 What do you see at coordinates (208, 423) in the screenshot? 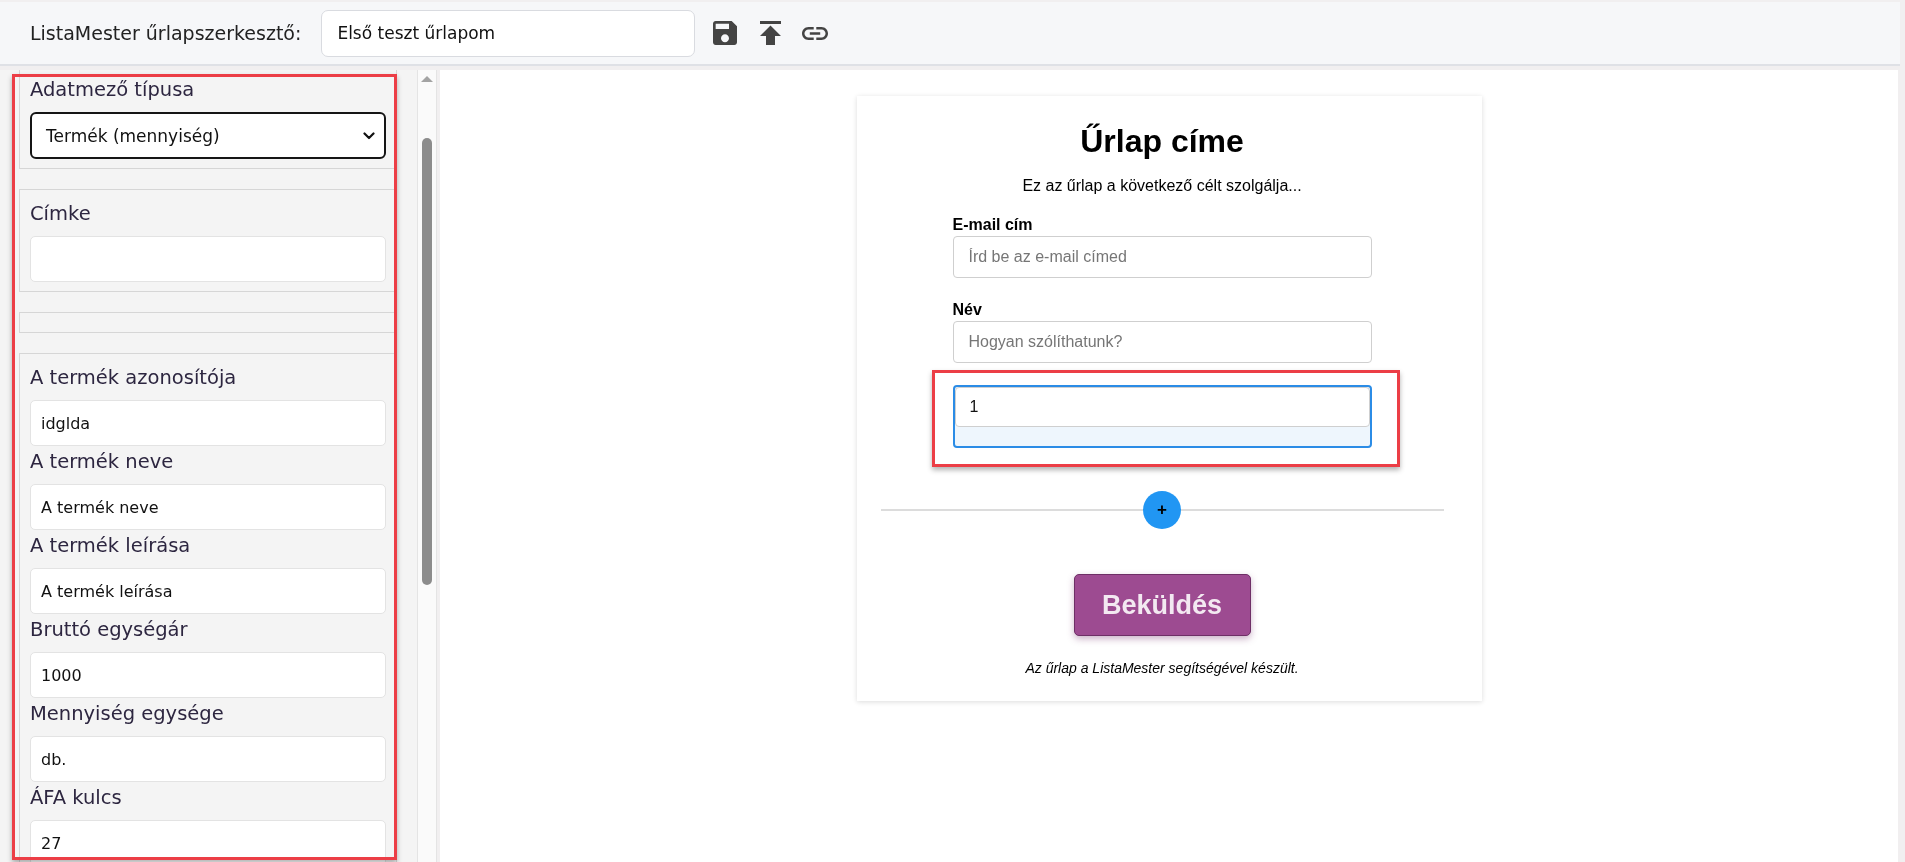
I see `property-input: idglda` at bounding box center [208, 423].